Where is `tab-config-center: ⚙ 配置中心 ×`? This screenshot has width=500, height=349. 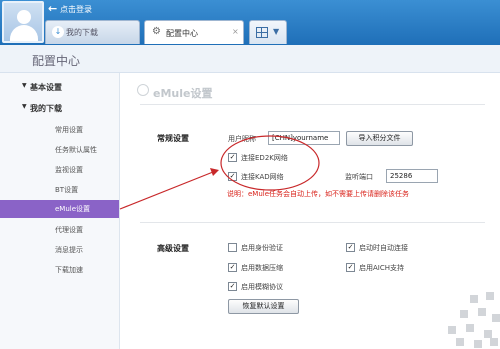 tab-config-center: ⚙ 配置中心 × is located at coordinates (194, 32).